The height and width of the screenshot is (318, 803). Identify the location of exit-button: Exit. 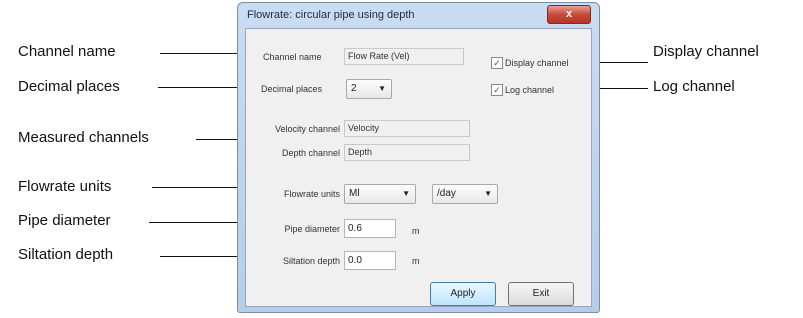
(541, 294).